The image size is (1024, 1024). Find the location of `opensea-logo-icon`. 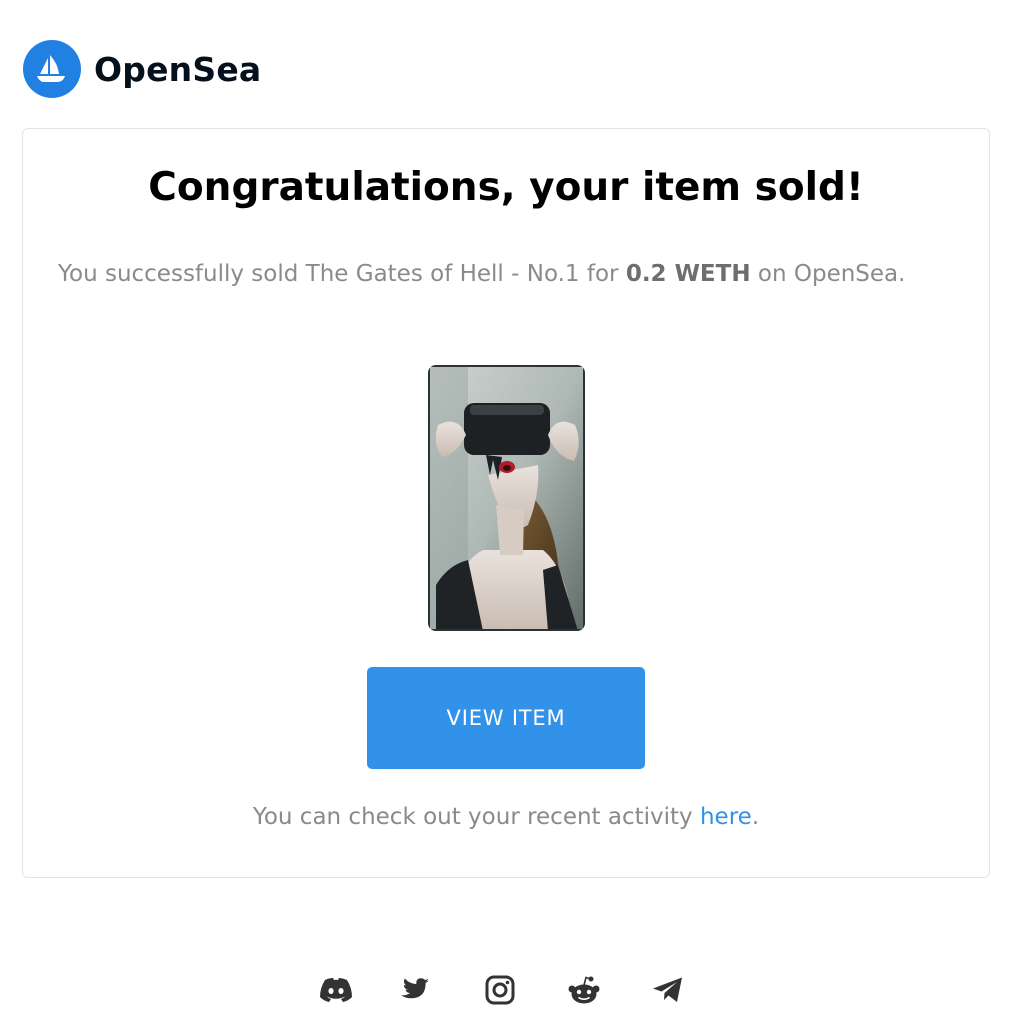

opensea-logo-icon is located at coordinates (52, 69).